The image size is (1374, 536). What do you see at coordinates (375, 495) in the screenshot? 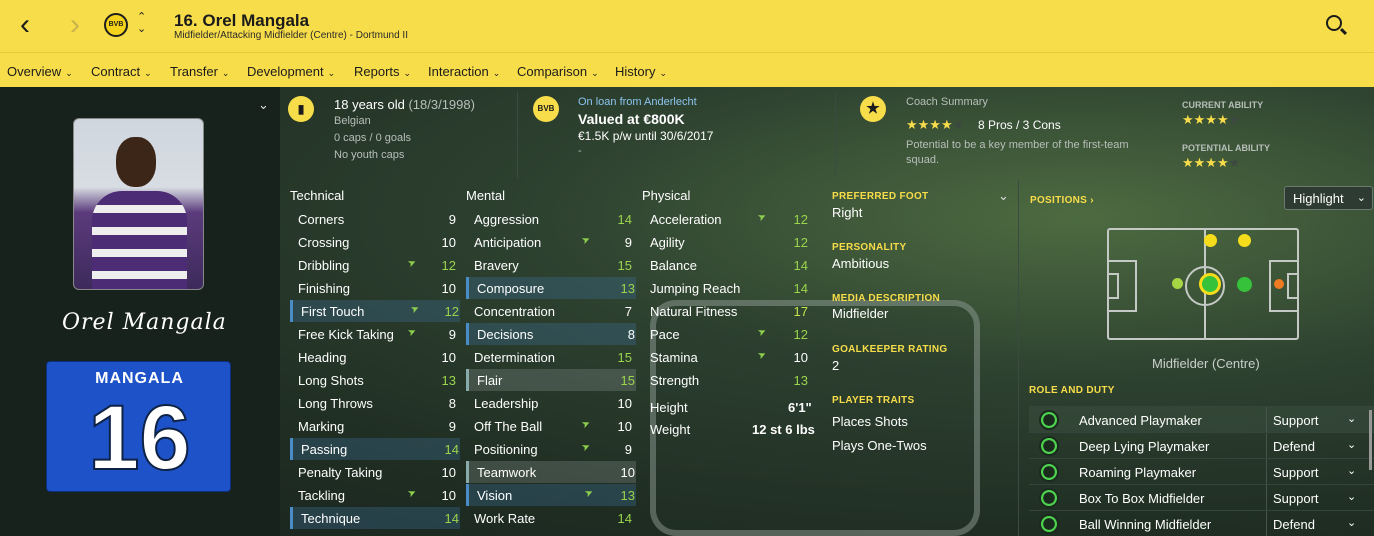
I see `attribute-row: Tackling ➤ 10` at bounding box center [375, 495].